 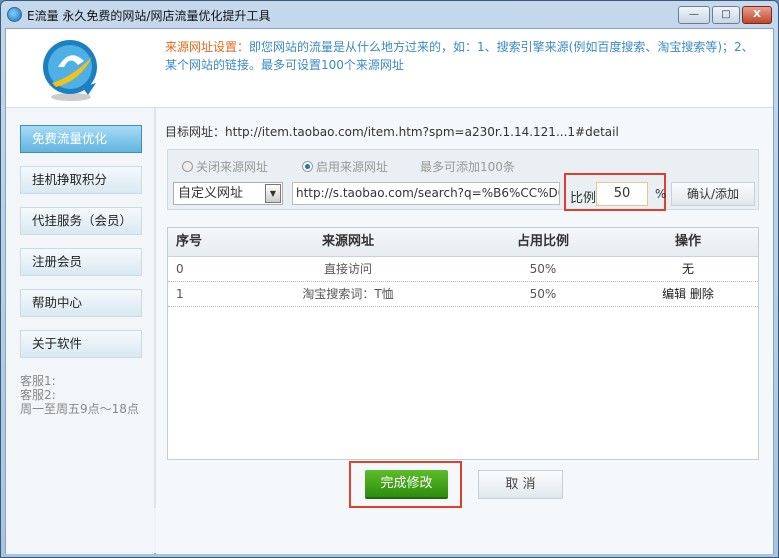 I want to click on col-no: 序号, so click(x=189, y=241).